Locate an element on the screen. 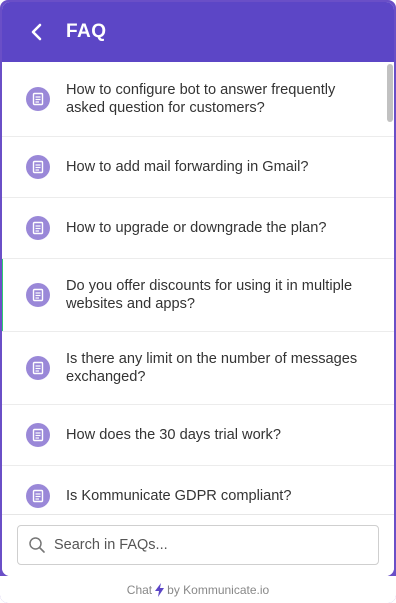  search-footer is located at coordinates (198, 545).